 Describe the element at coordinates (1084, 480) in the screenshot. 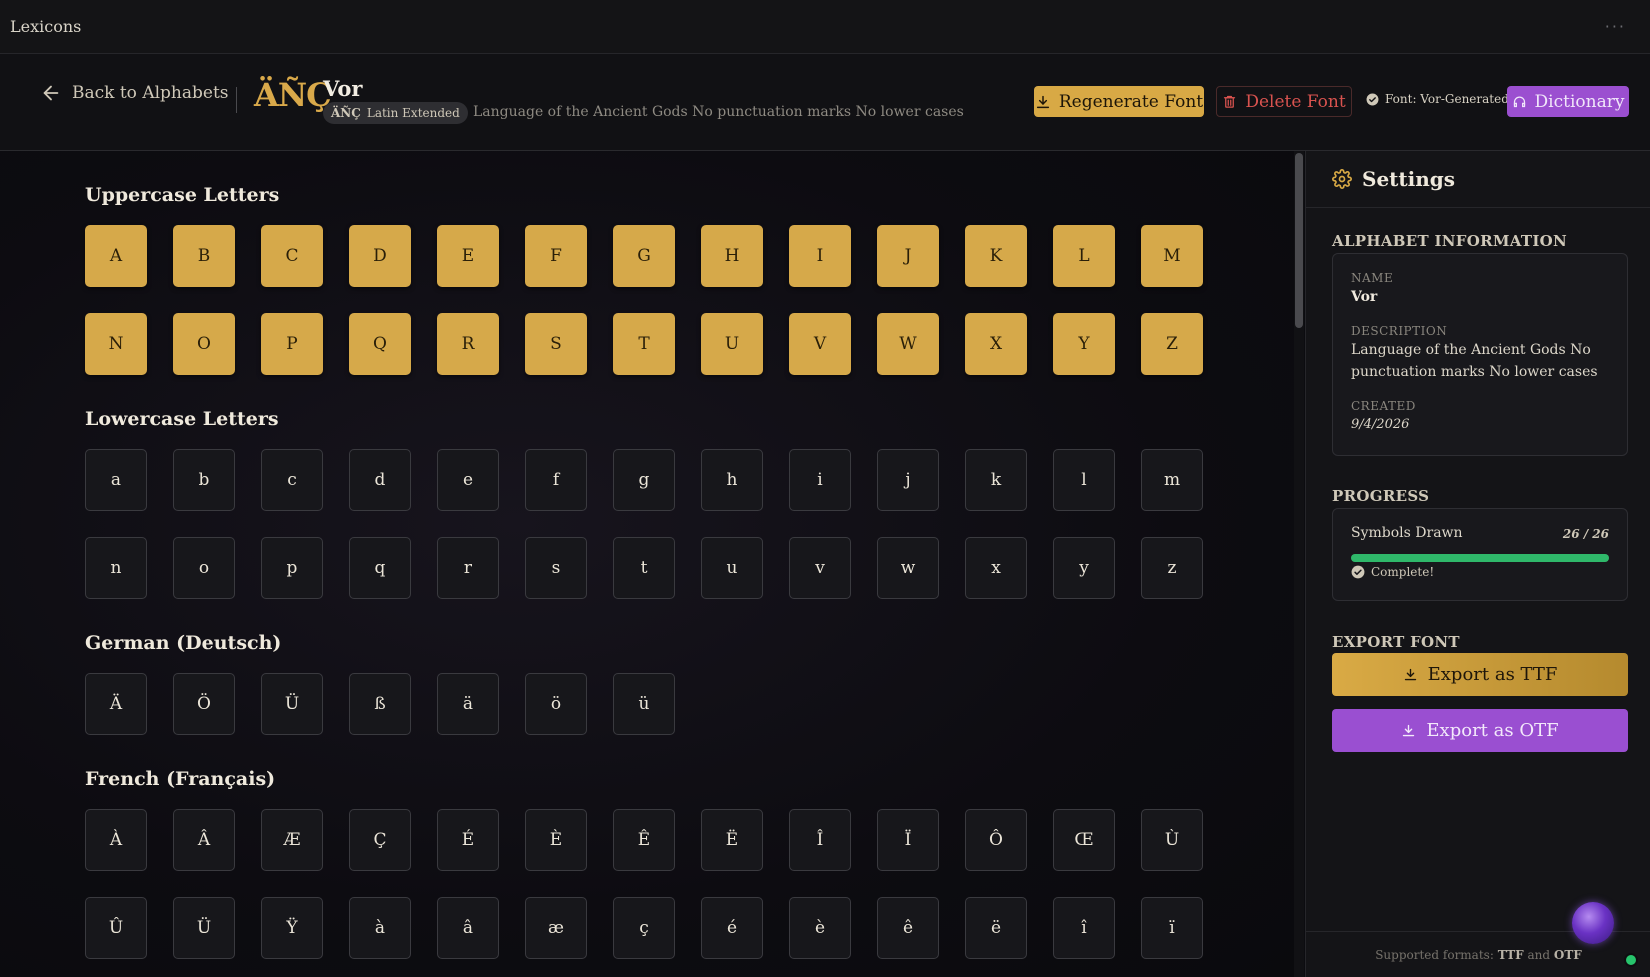

I see `character-key: l` at that location.